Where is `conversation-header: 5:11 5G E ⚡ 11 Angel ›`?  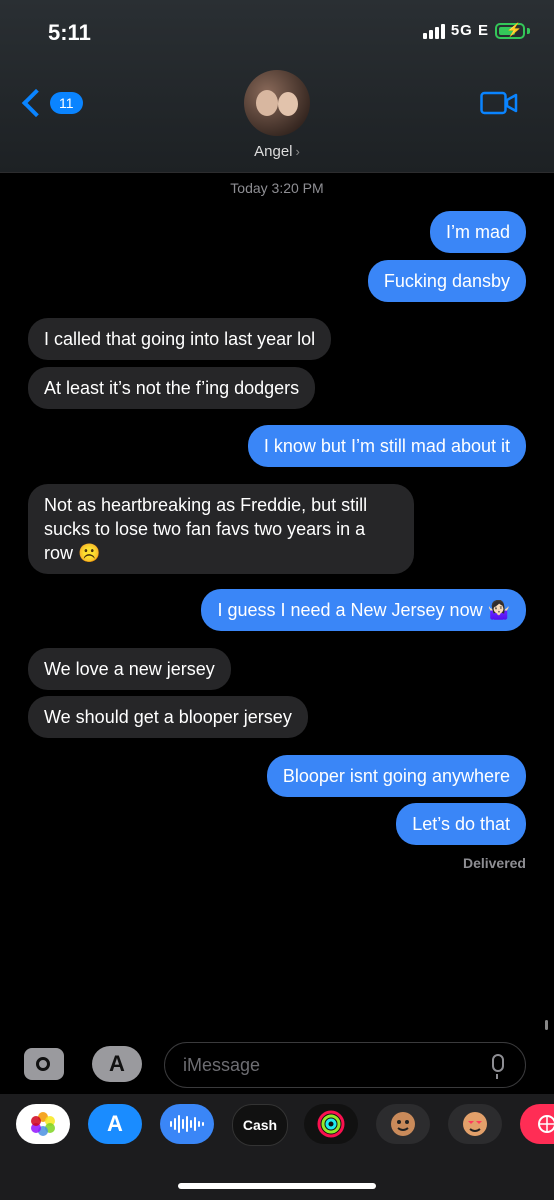
conversation-header: 5:11 5G E ⚡ 11 Angel › is located at coordinates (277, 86).